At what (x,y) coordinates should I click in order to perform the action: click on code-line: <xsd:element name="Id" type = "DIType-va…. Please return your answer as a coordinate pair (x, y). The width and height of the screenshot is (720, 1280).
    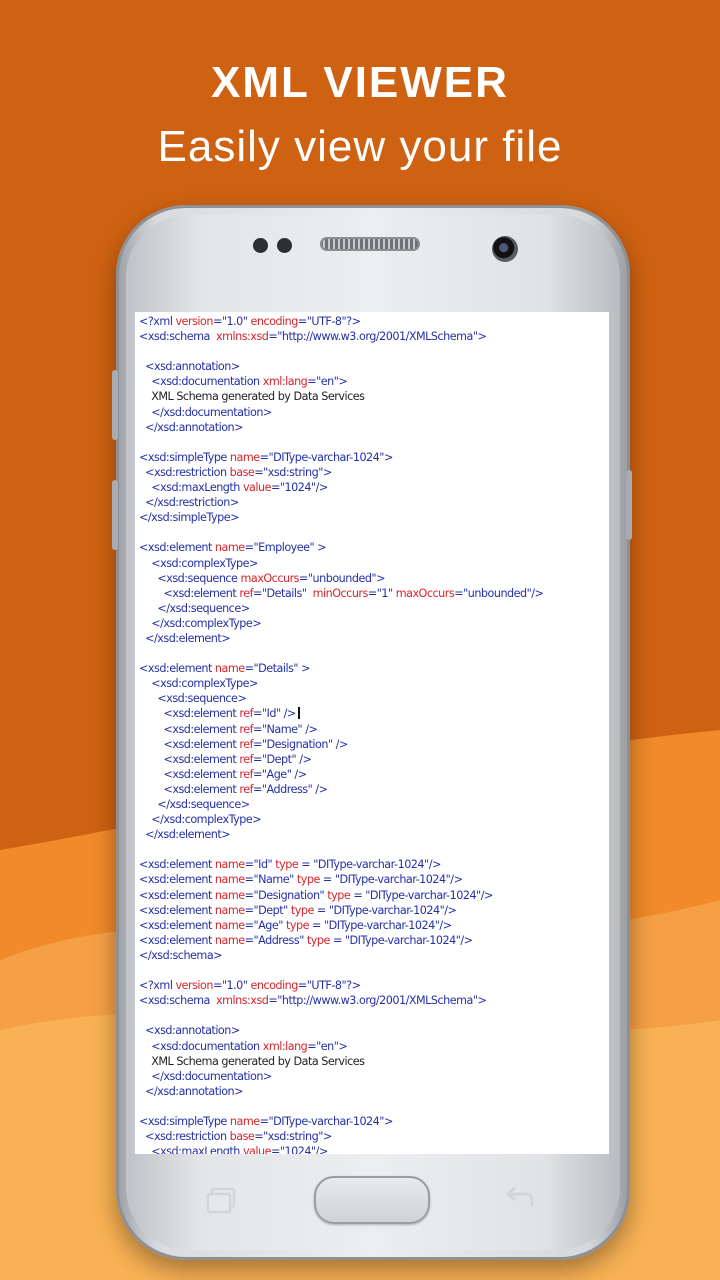
    Looking at the image, I should click on (341, 864).